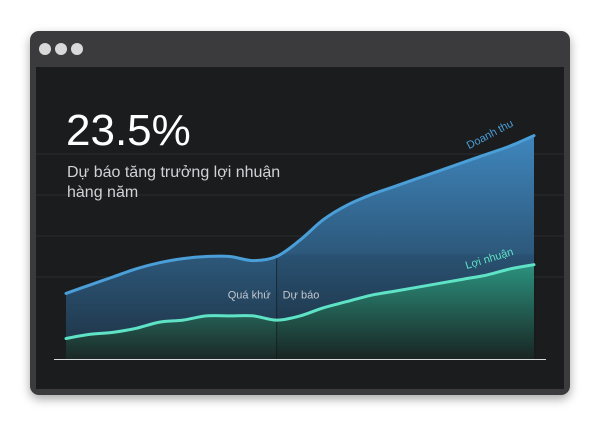 The image size is (600, 425). What do you see at coordinates (249, 296) in the screenshot?
I see `past-label: Quá khứ` at bounding box center [249, 296].